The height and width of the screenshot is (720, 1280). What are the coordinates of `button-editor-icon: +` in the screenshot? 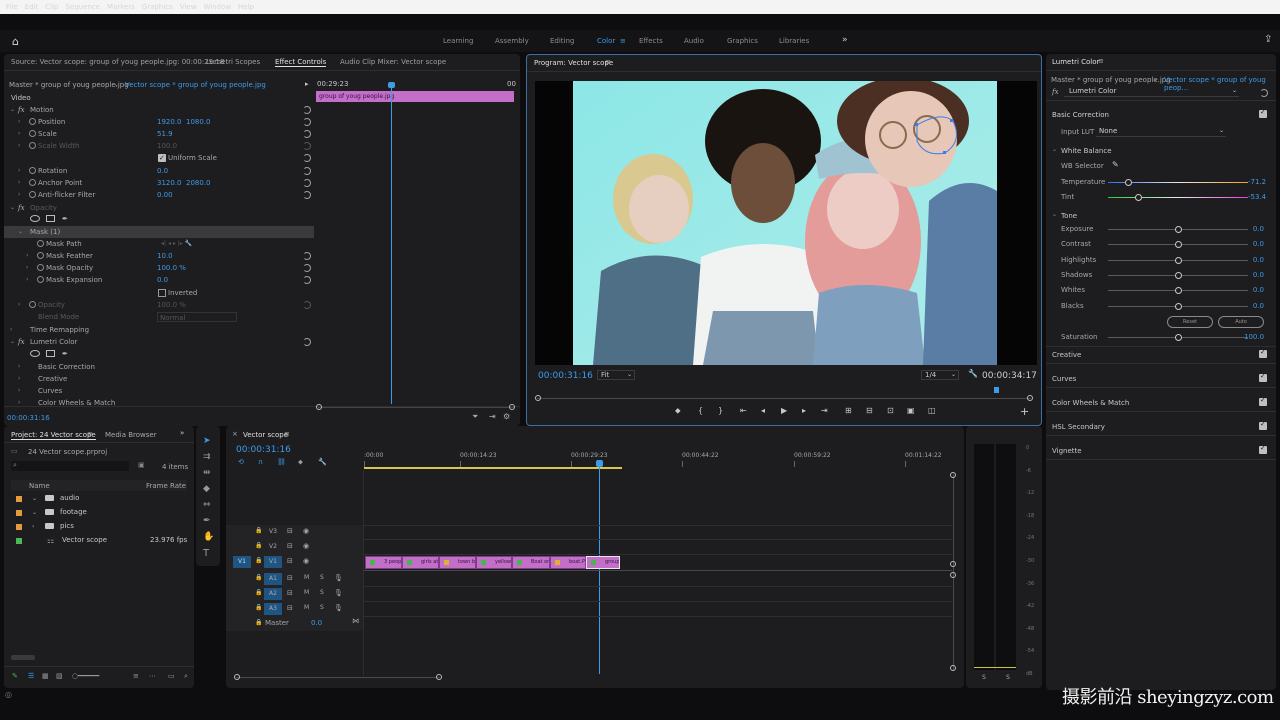 It's located at (1024, 411).